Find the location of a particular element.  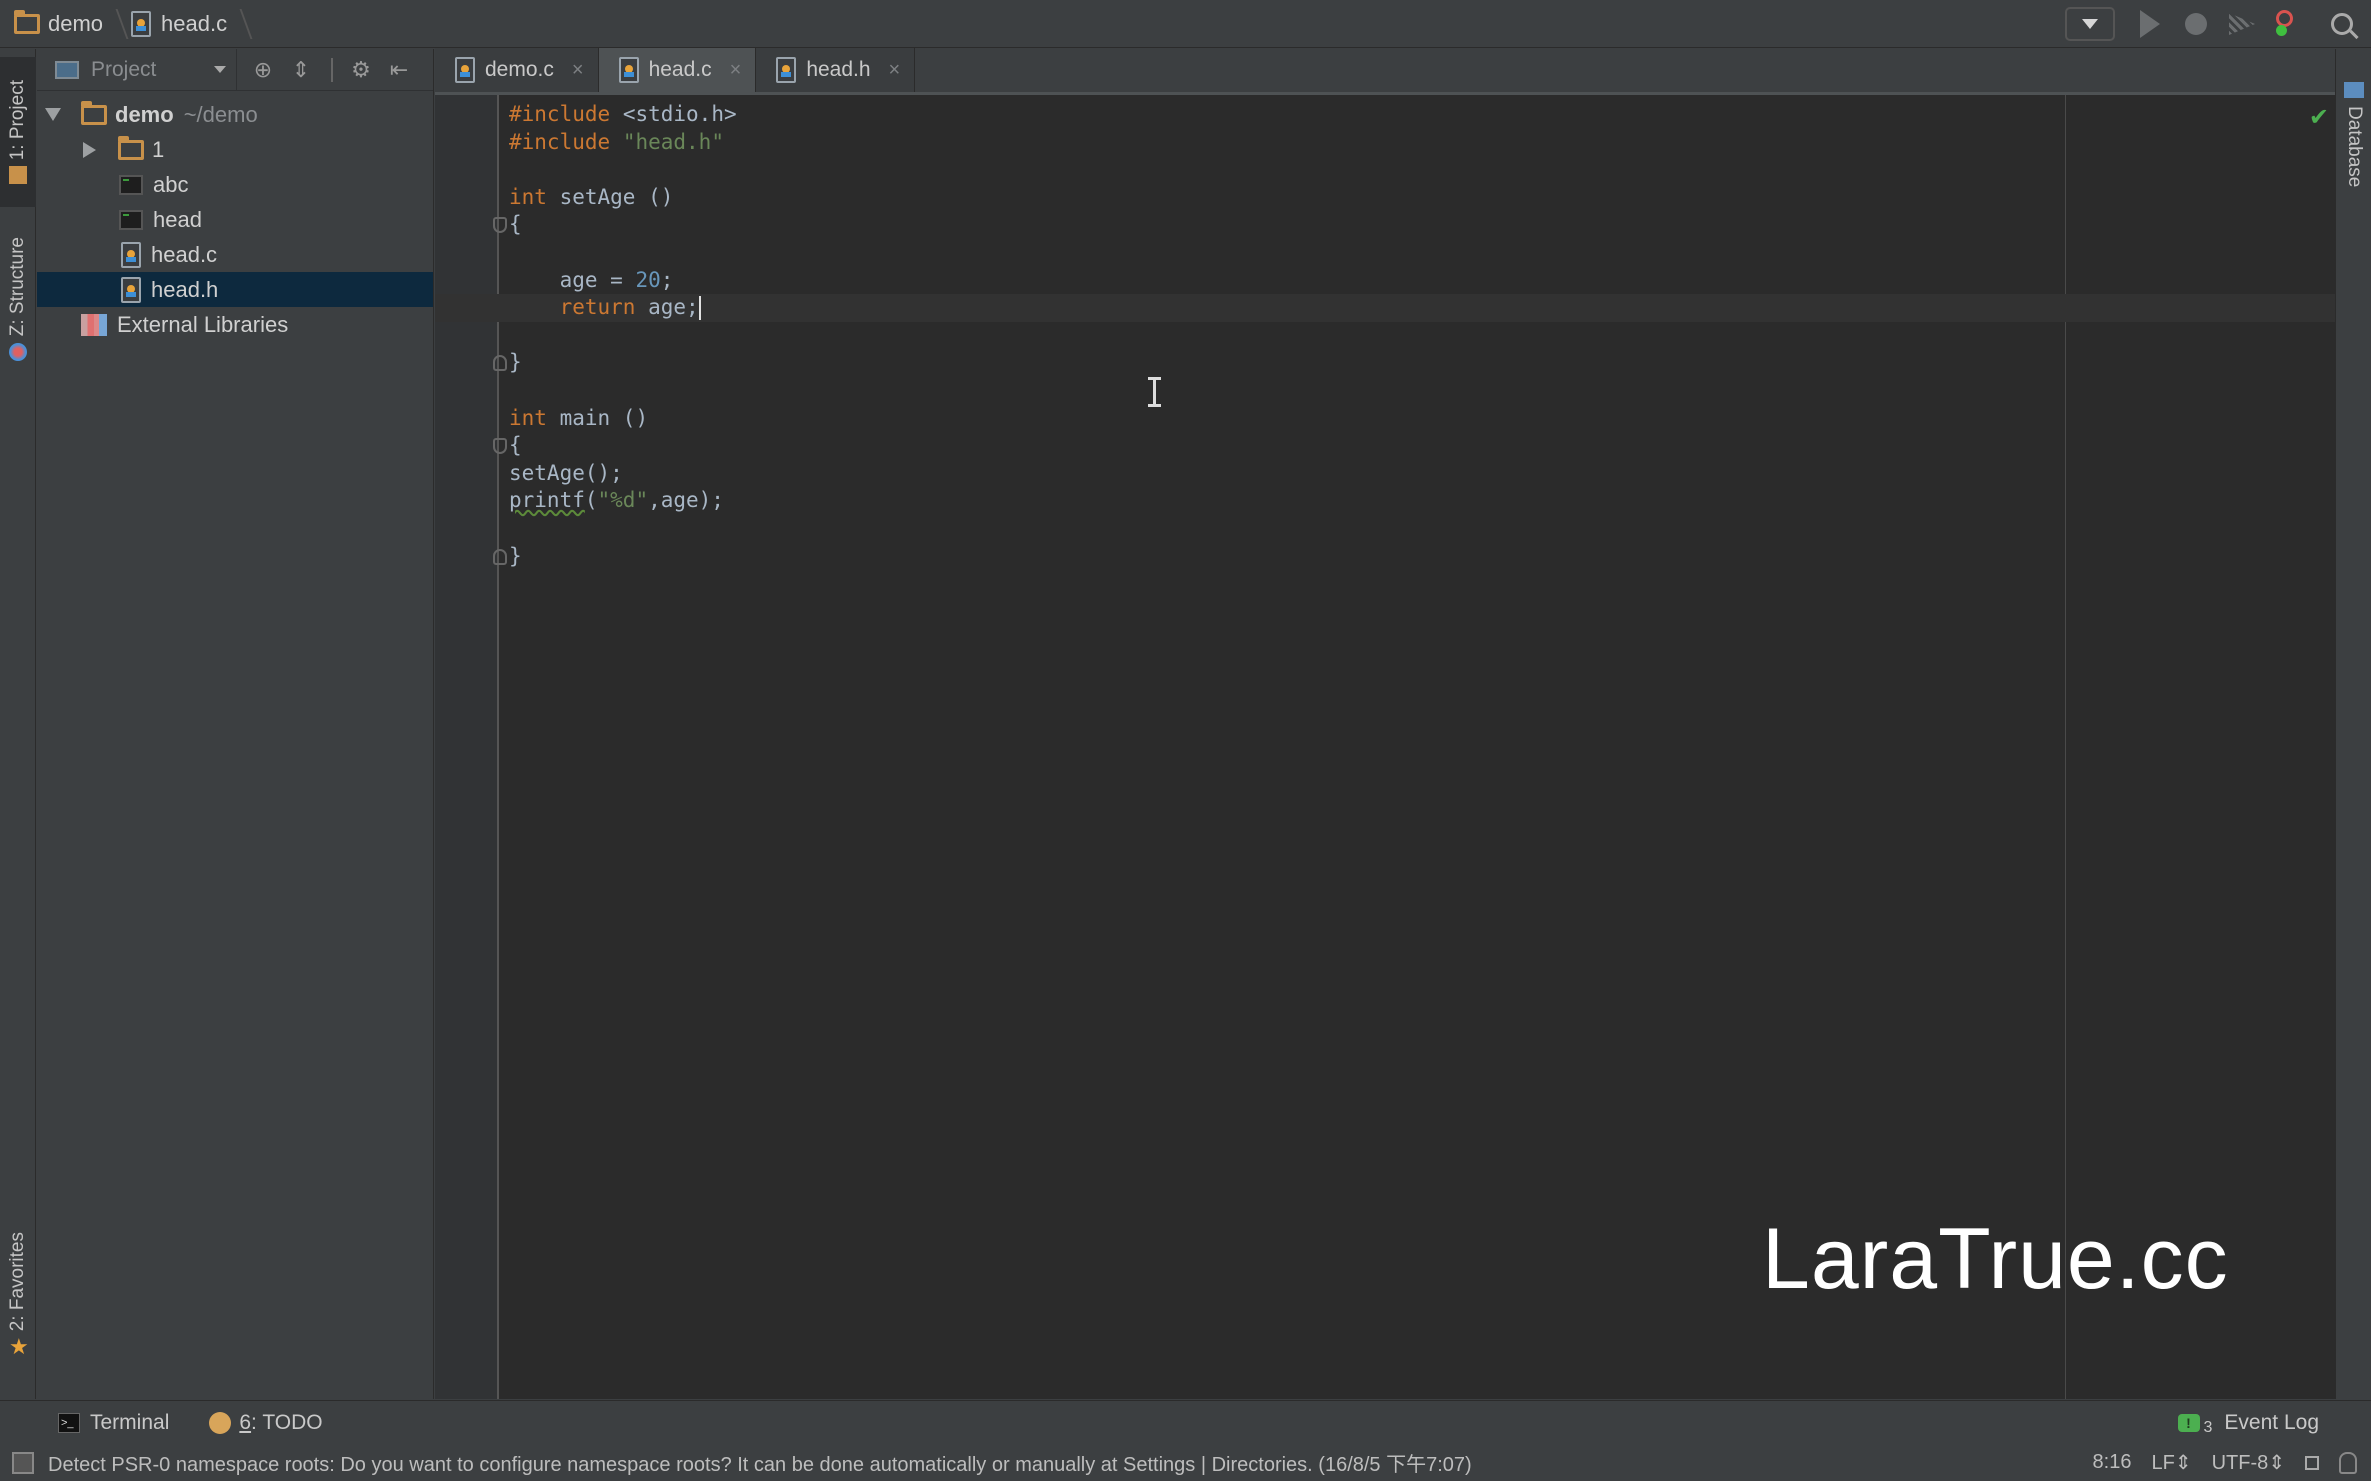

terminal-tool-button: >_ Terminal is located at coordinates (113, 1423).